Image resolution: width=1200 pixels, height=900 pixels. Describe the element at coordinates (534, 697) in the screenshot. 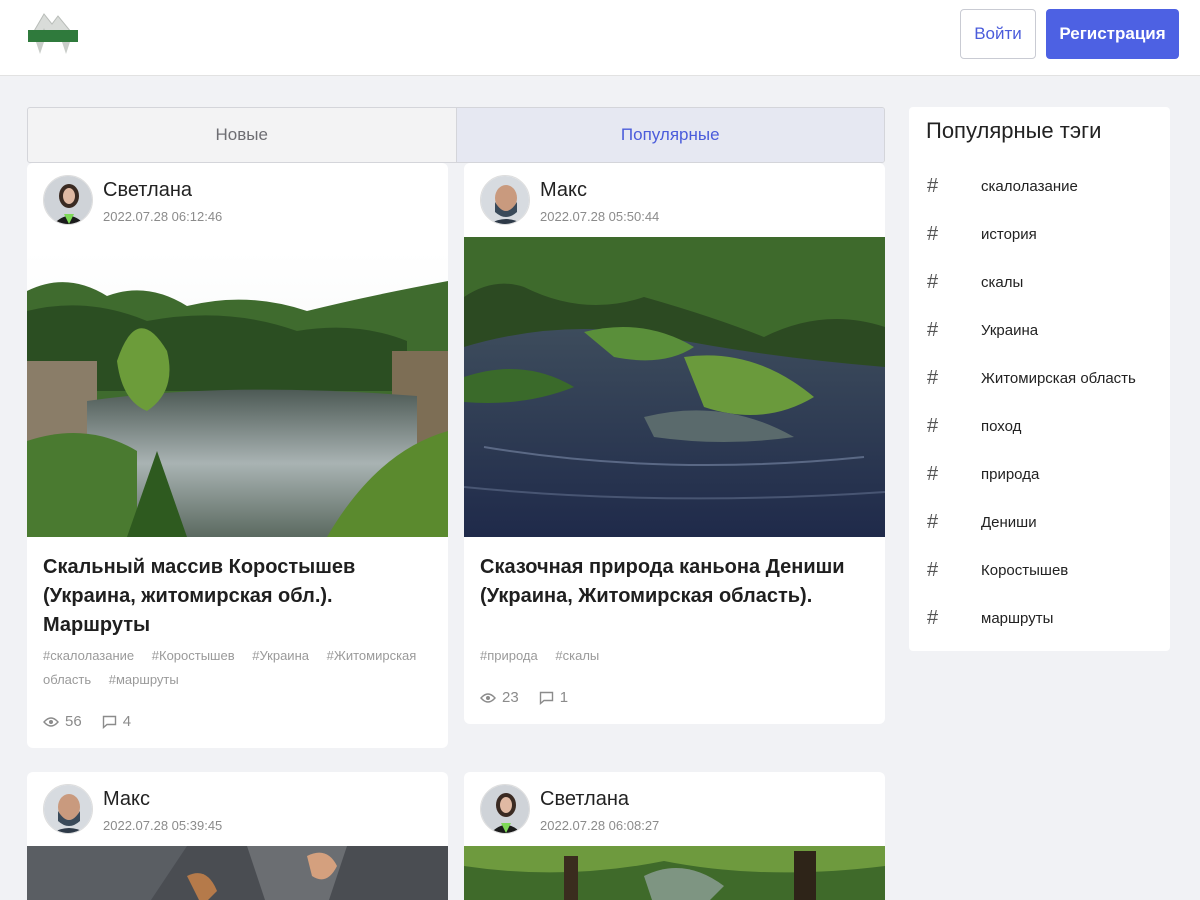

I see `post-stats: 23 1` at that location.